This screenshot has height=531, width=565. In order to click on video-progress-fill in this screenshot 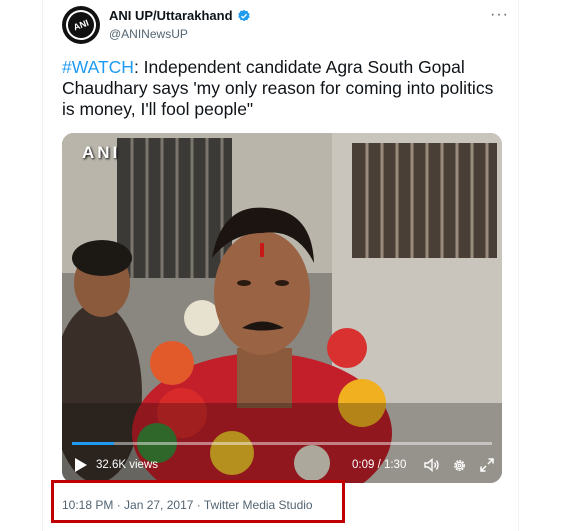, I will do `click(93, 443)`.